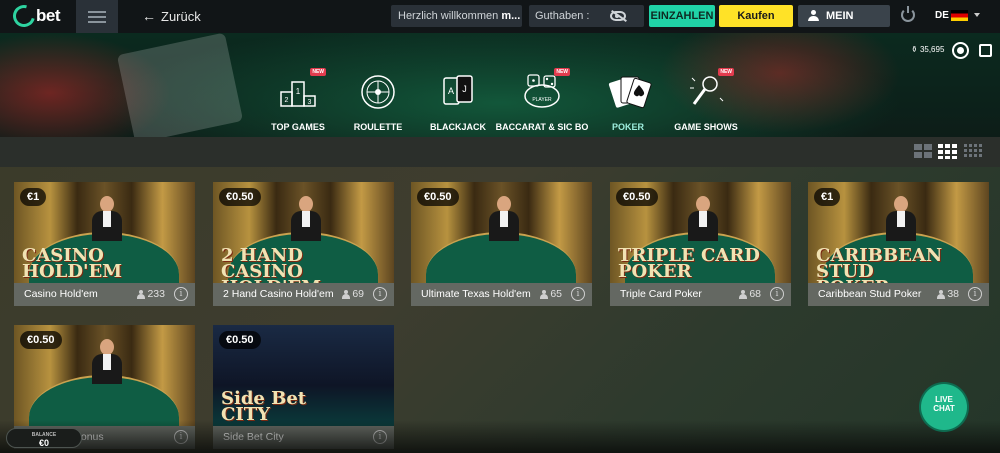  I want to click on player-count: 68, so click(750, 294).